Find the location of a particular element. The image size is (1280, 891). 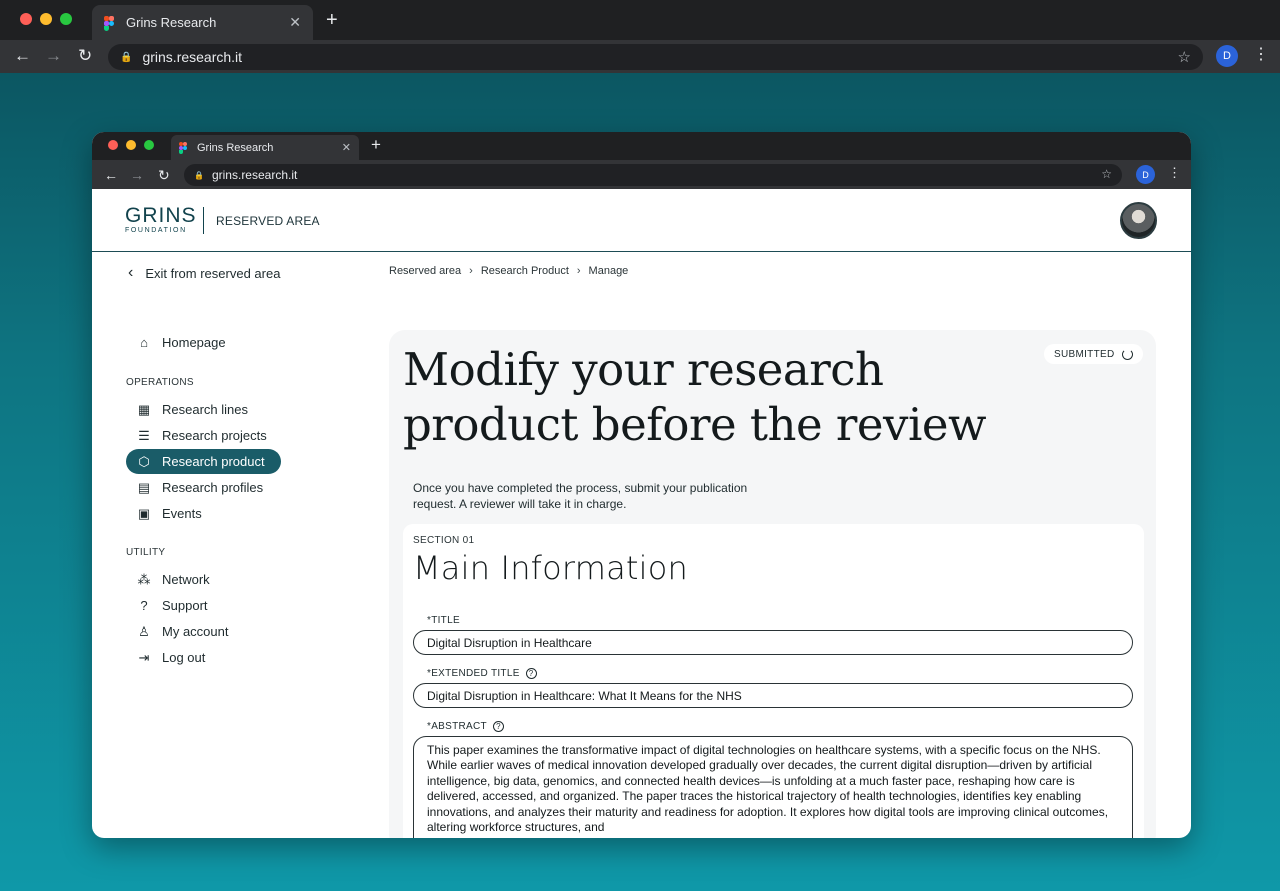

loading-spinner-icon is located at coordinates (1128, 354).